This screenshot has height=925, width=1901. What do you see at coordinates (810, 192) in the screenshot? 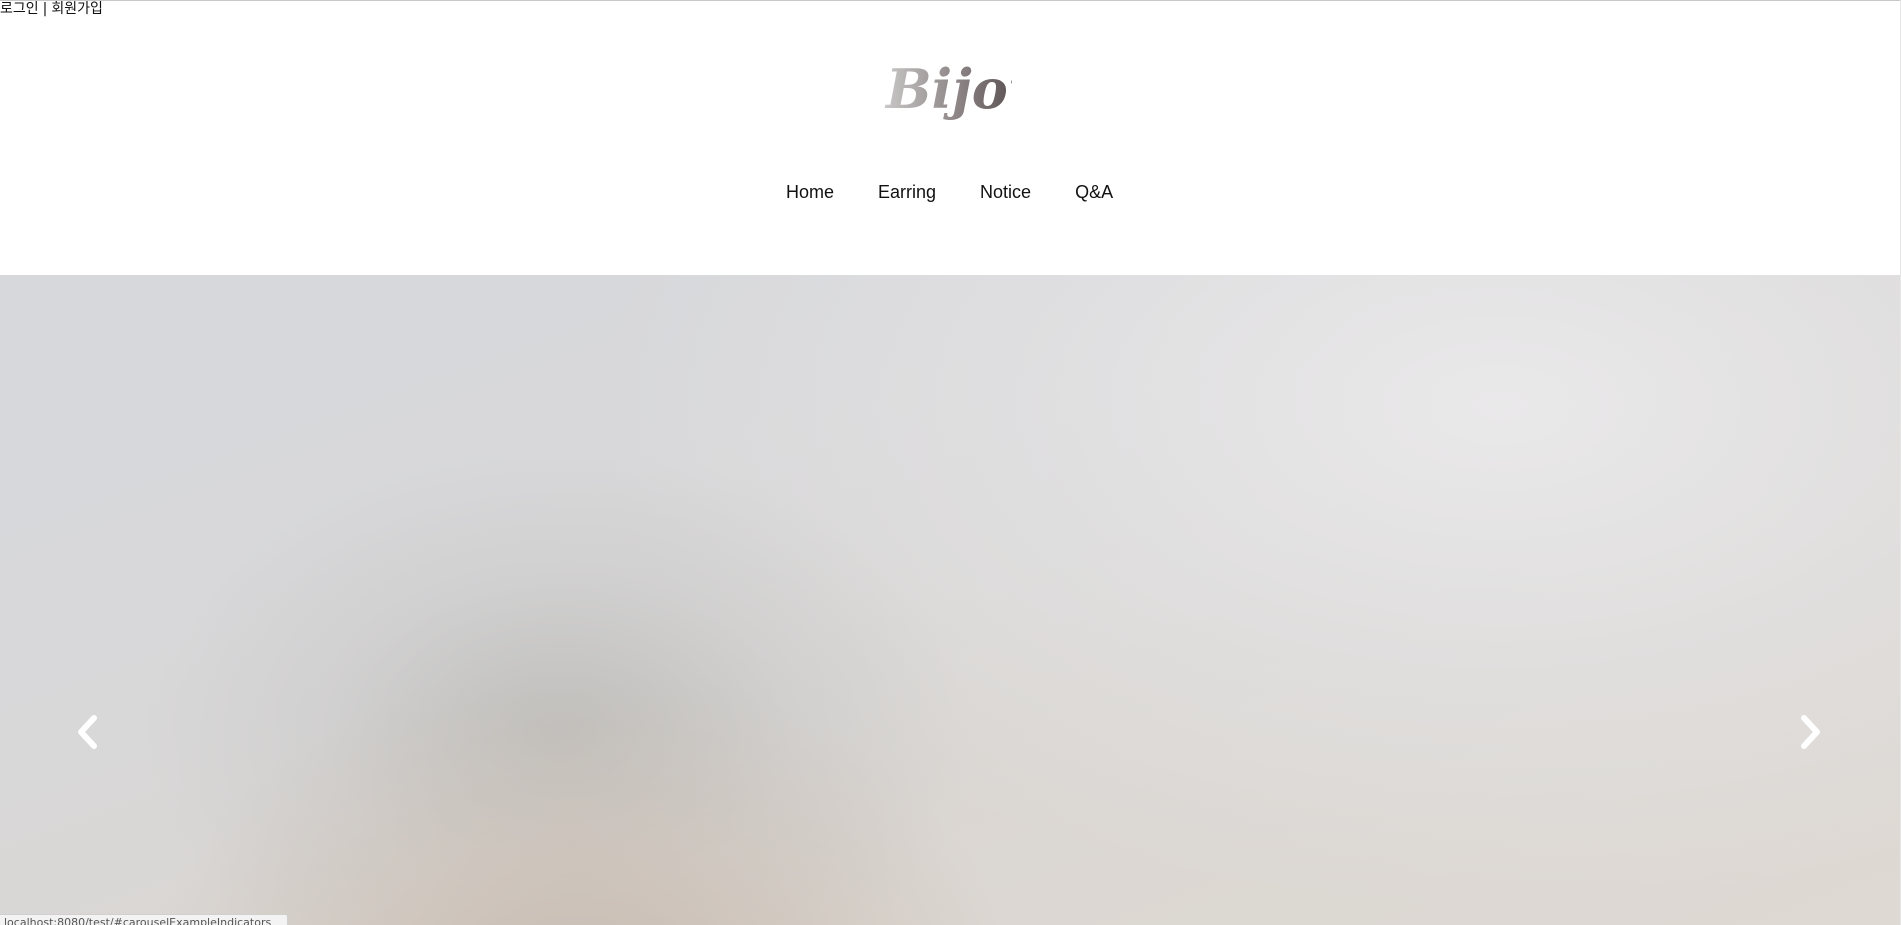
I see `nav-item-home: Home` at bounding box center [810, 192].